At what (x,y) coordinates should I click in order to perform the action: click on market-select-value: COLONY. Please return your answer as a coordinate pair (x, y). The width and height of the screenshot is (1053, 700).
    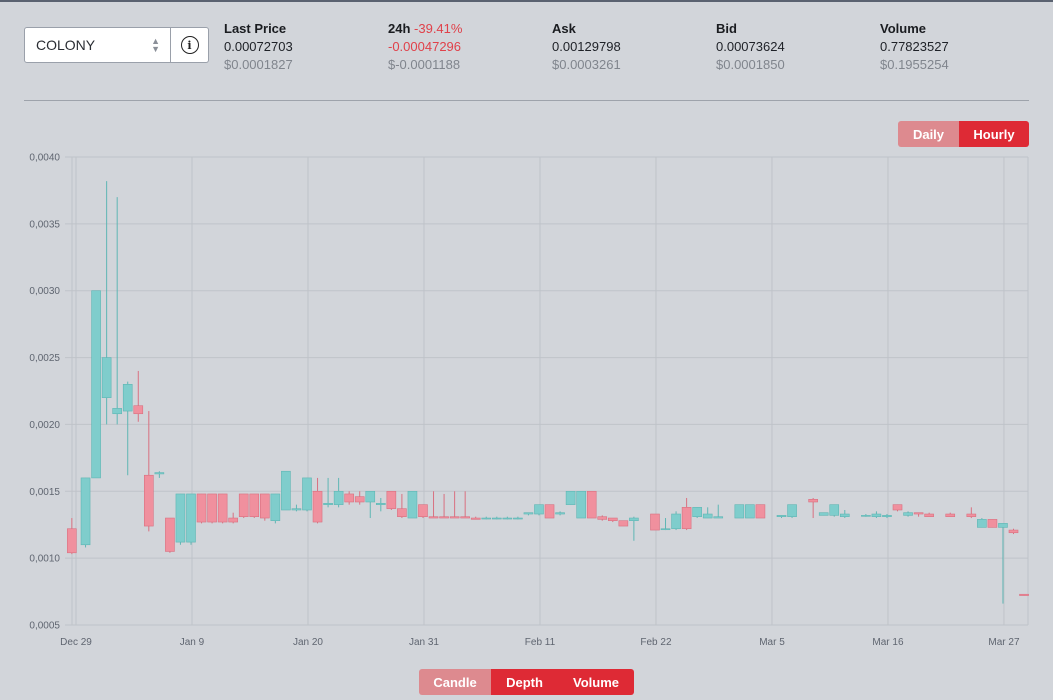
    Looking at the image, I should click on (66, 45).